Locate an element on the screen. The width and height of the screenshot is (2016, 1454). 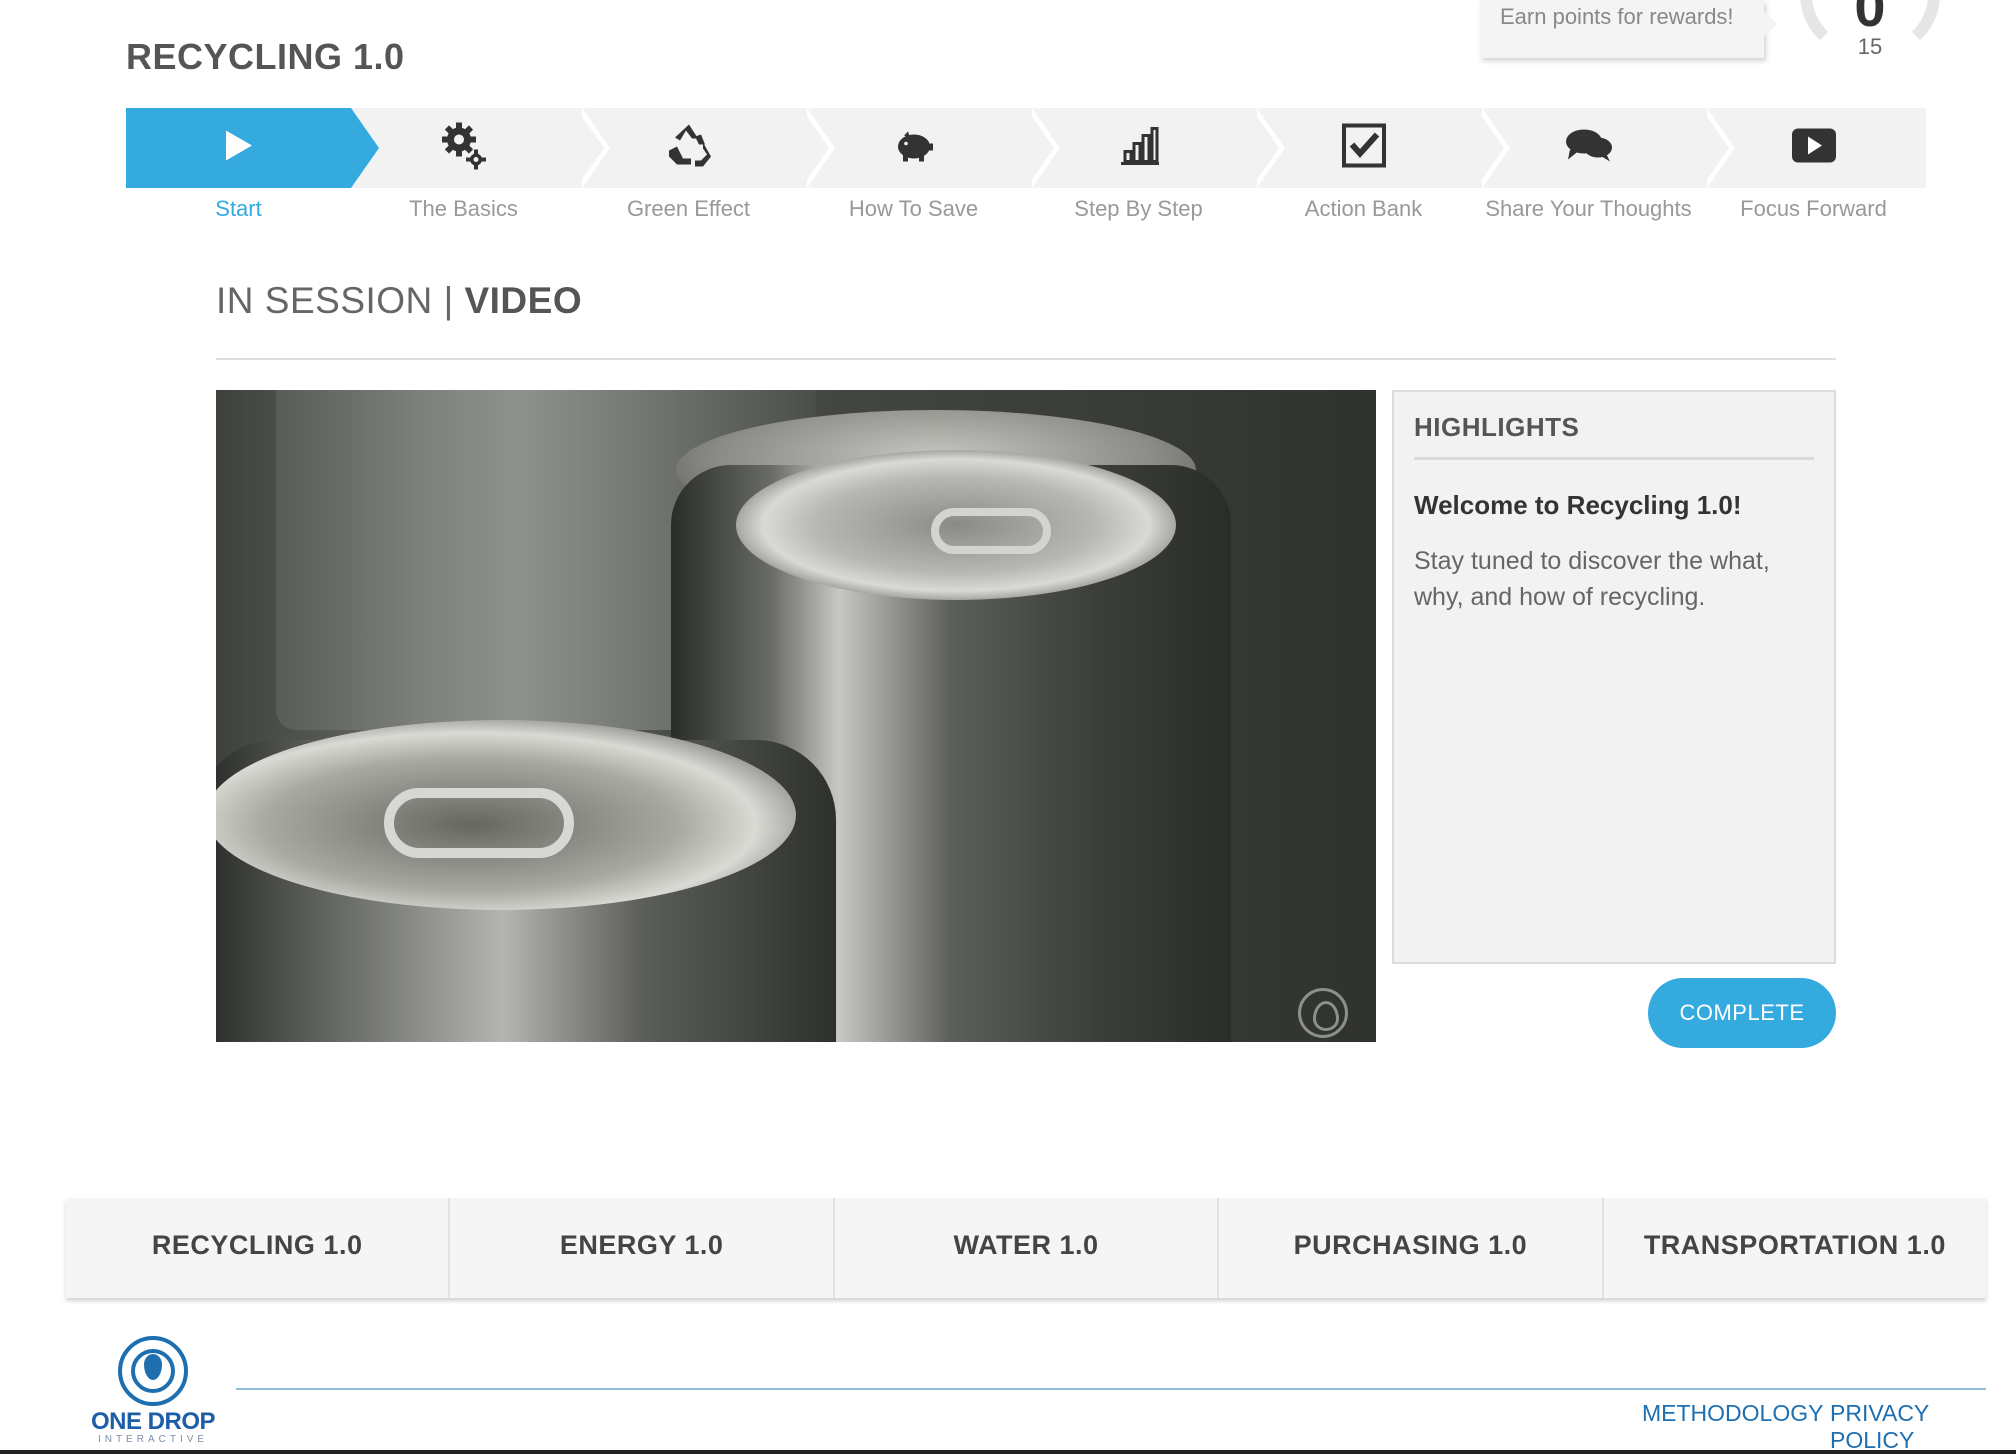
module-tab-transportation: TRANSPORTATION 1.0 is located at coordinates (1795, 1248).